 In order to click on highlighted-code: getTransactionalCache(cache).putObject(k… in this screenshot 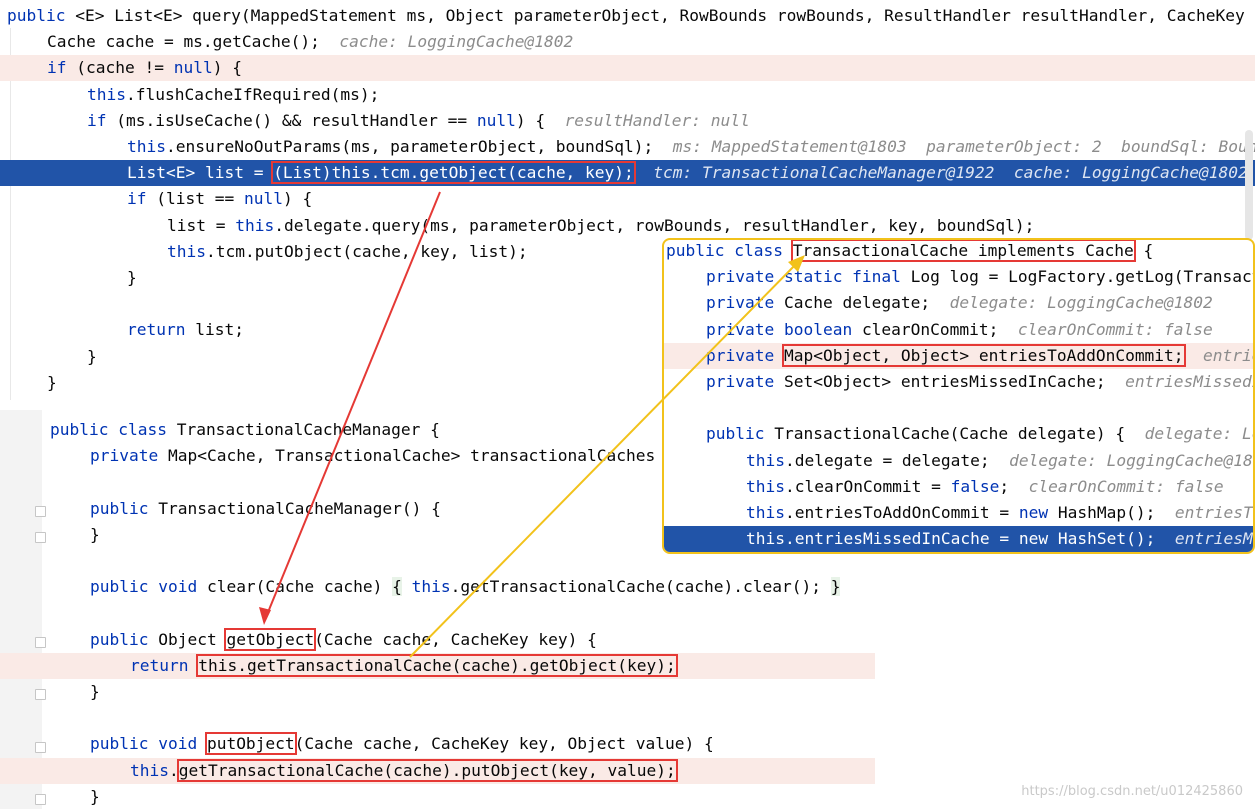, I will do `click(427, 770)`.